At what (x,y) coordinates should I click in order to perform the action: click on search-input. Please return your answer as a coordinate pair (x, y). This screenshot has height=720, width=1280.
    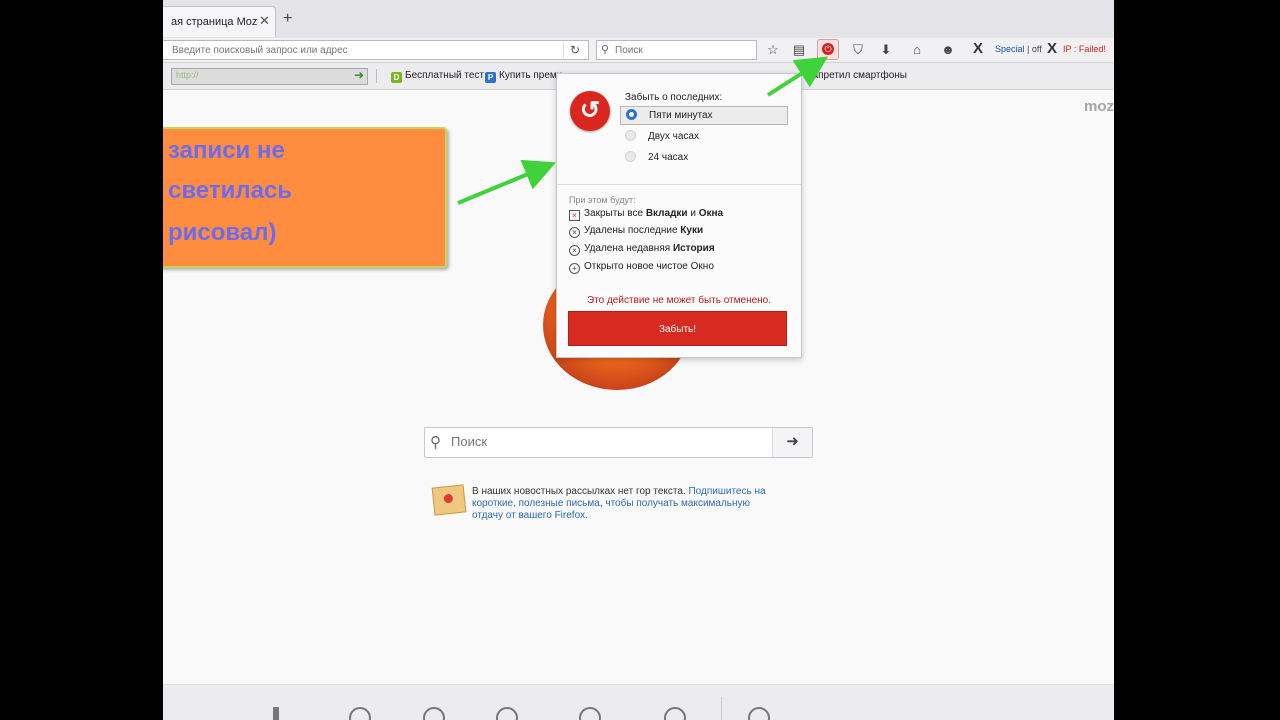
    Looking at the image, I should click on (682, 50).